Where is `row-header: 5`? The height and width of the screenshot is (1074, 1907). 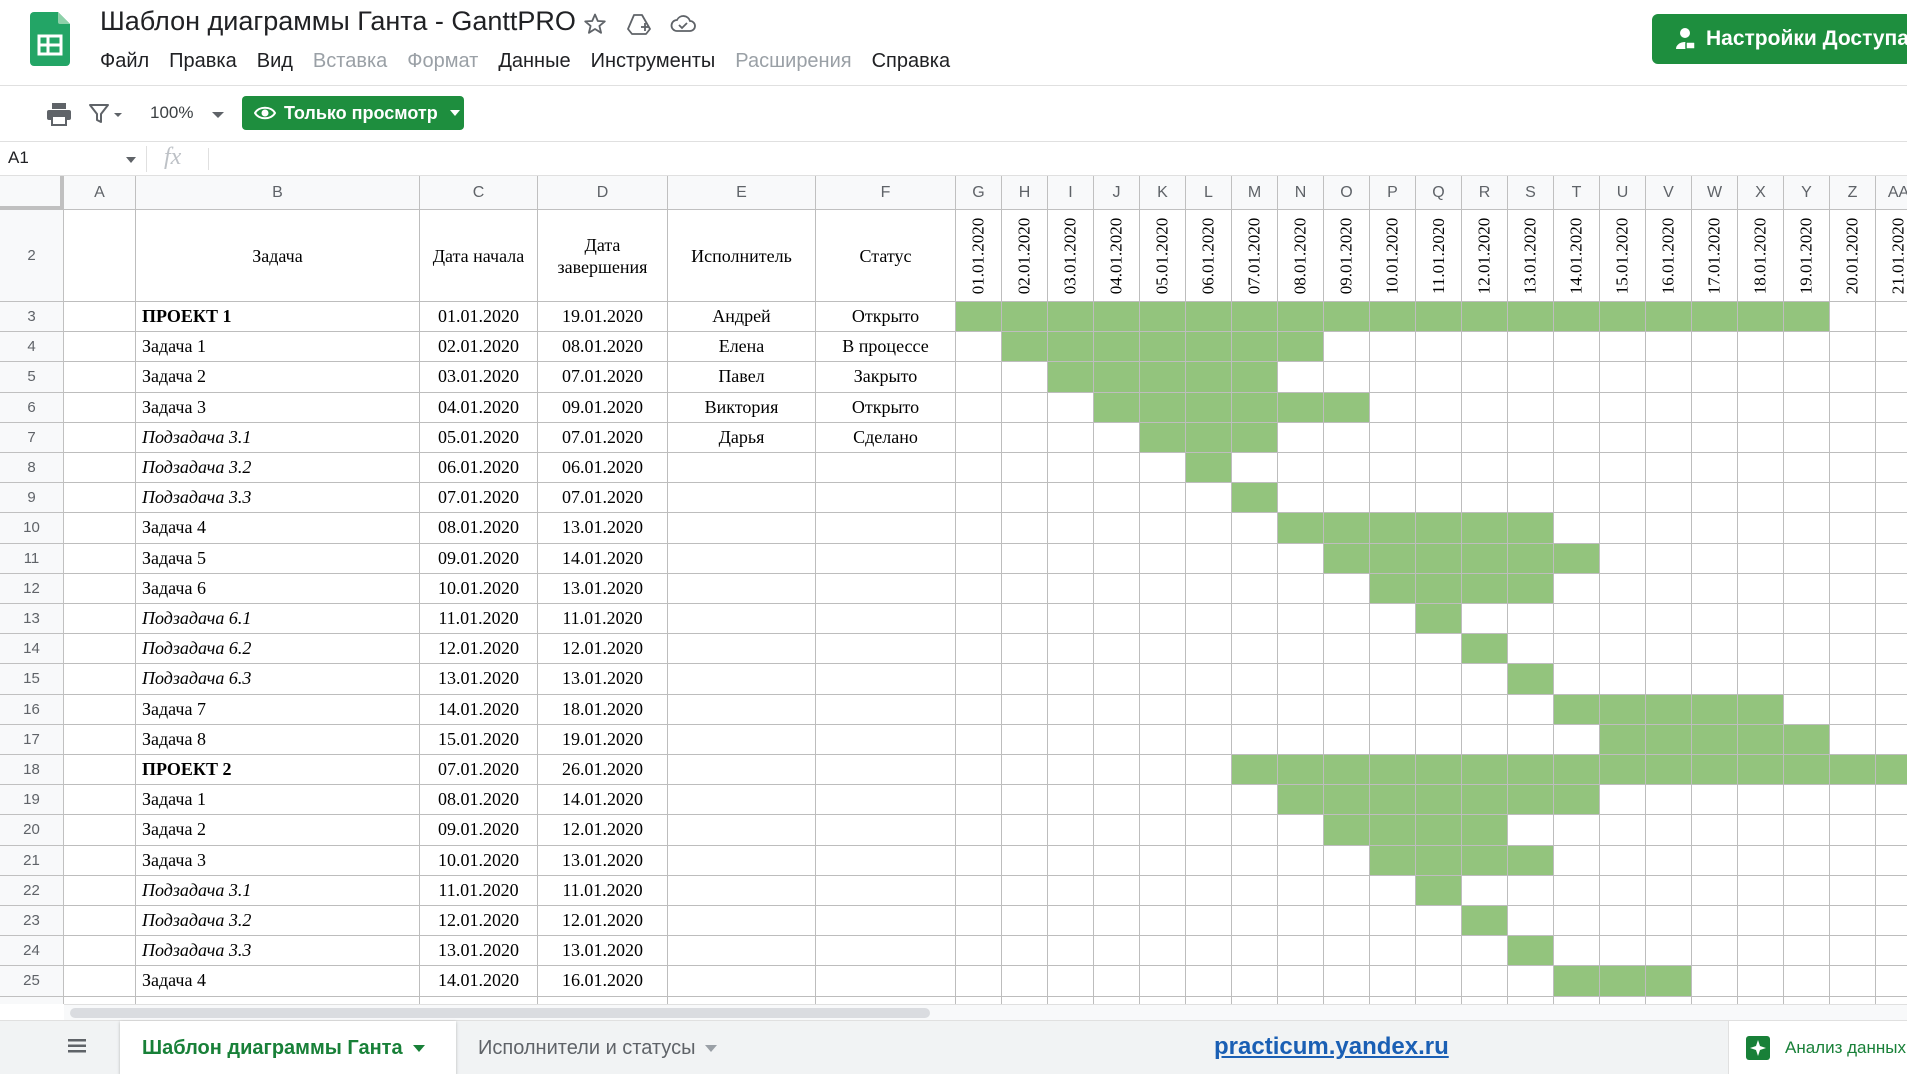
row-header: 5 is located at coordinates (32, 377).